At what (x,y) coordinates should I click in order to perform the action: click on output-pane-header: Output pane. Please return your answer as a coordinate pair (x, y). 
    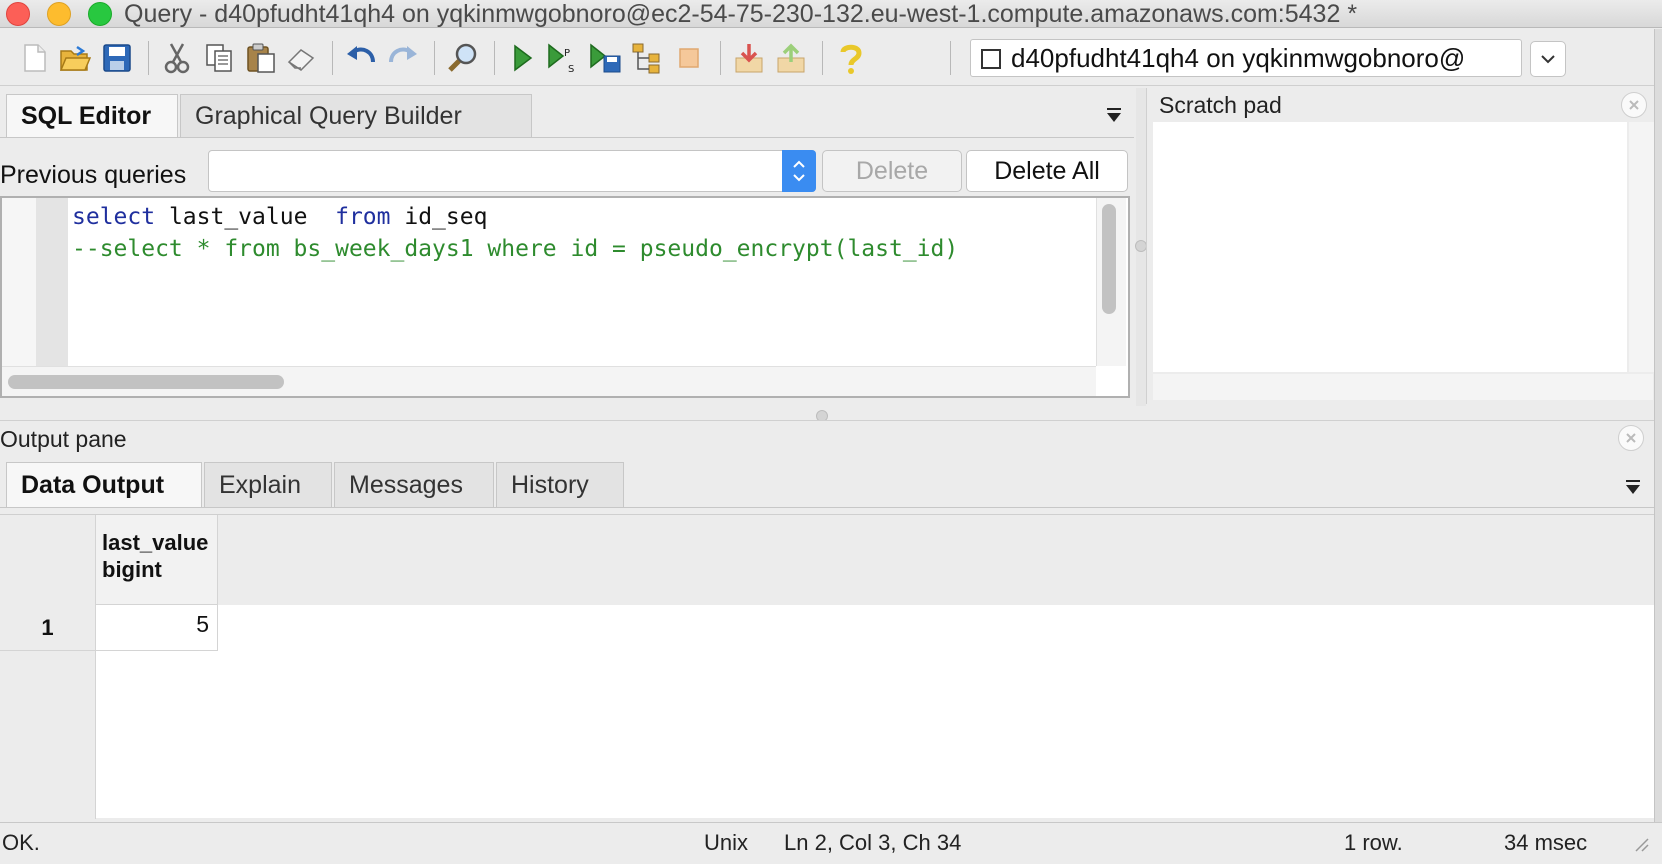
    Looking at the image, I should click on (827, 438).